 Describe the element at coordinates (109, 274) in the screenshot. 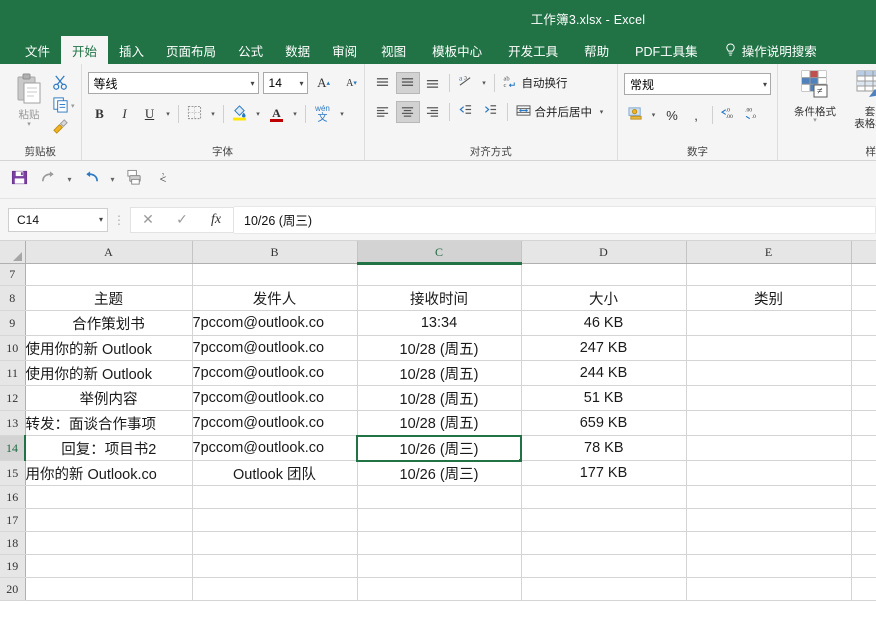

I see `cell-a7` at that location.